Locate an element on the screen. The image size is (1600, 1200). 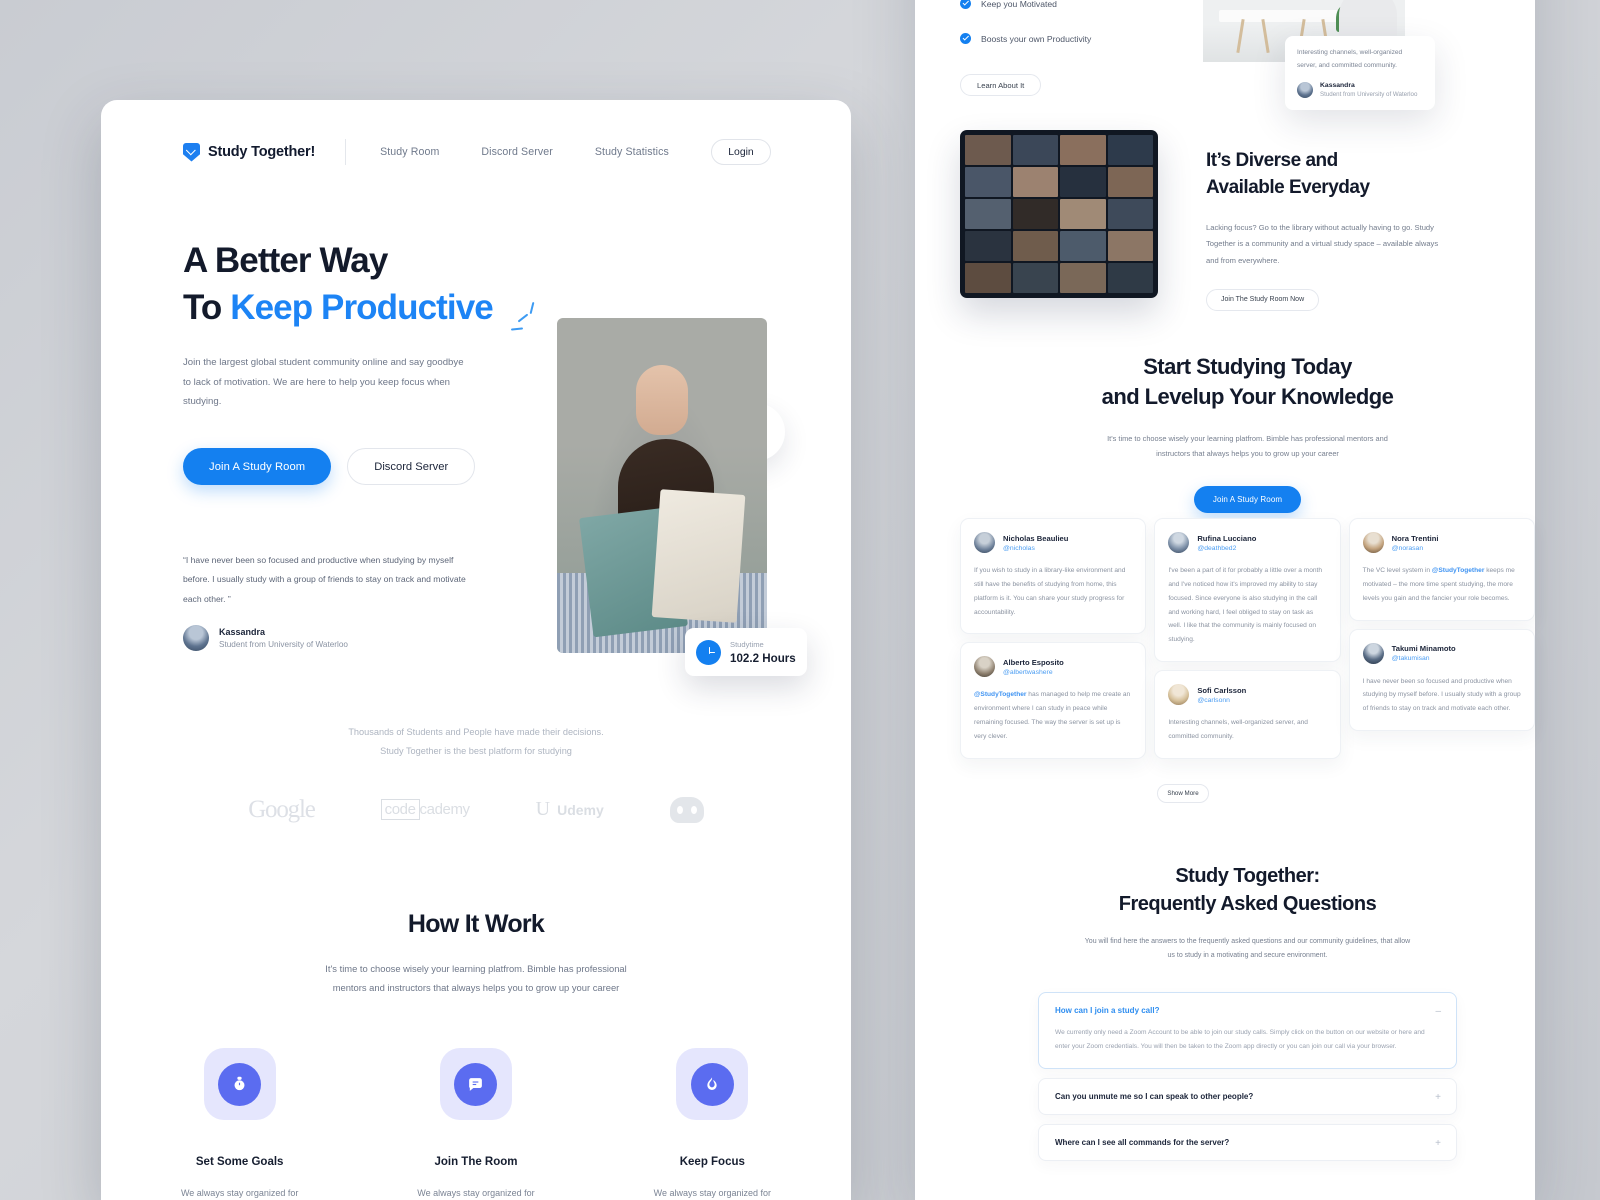
feature-card-title: Set Some Goals is located at coordinates (239, 1162).